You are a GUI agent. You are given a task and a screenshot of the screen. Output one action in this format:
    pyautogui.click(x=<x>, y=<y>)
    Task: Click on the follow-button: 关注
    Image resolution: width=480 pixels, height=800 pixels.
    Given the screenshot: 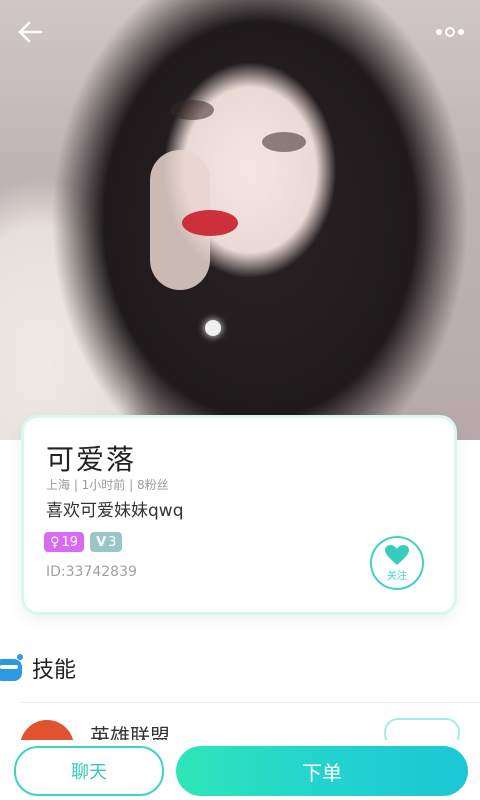 What is the action you would take?
    pyautogui.click(x=397, y=563)
    